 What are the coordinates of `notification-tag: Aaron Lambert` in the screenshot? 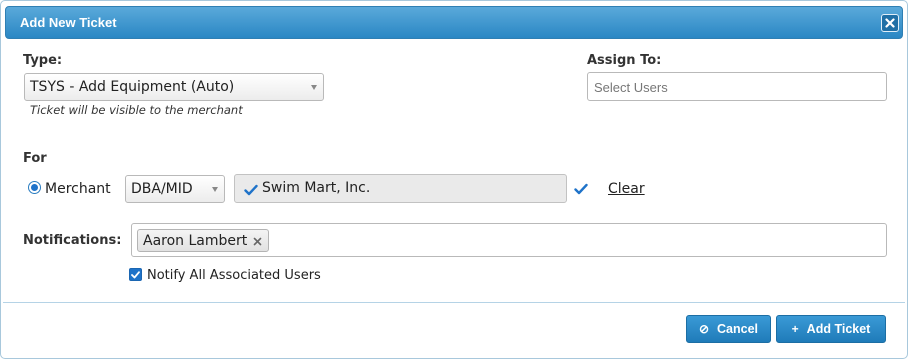 It's located at (203, 240).